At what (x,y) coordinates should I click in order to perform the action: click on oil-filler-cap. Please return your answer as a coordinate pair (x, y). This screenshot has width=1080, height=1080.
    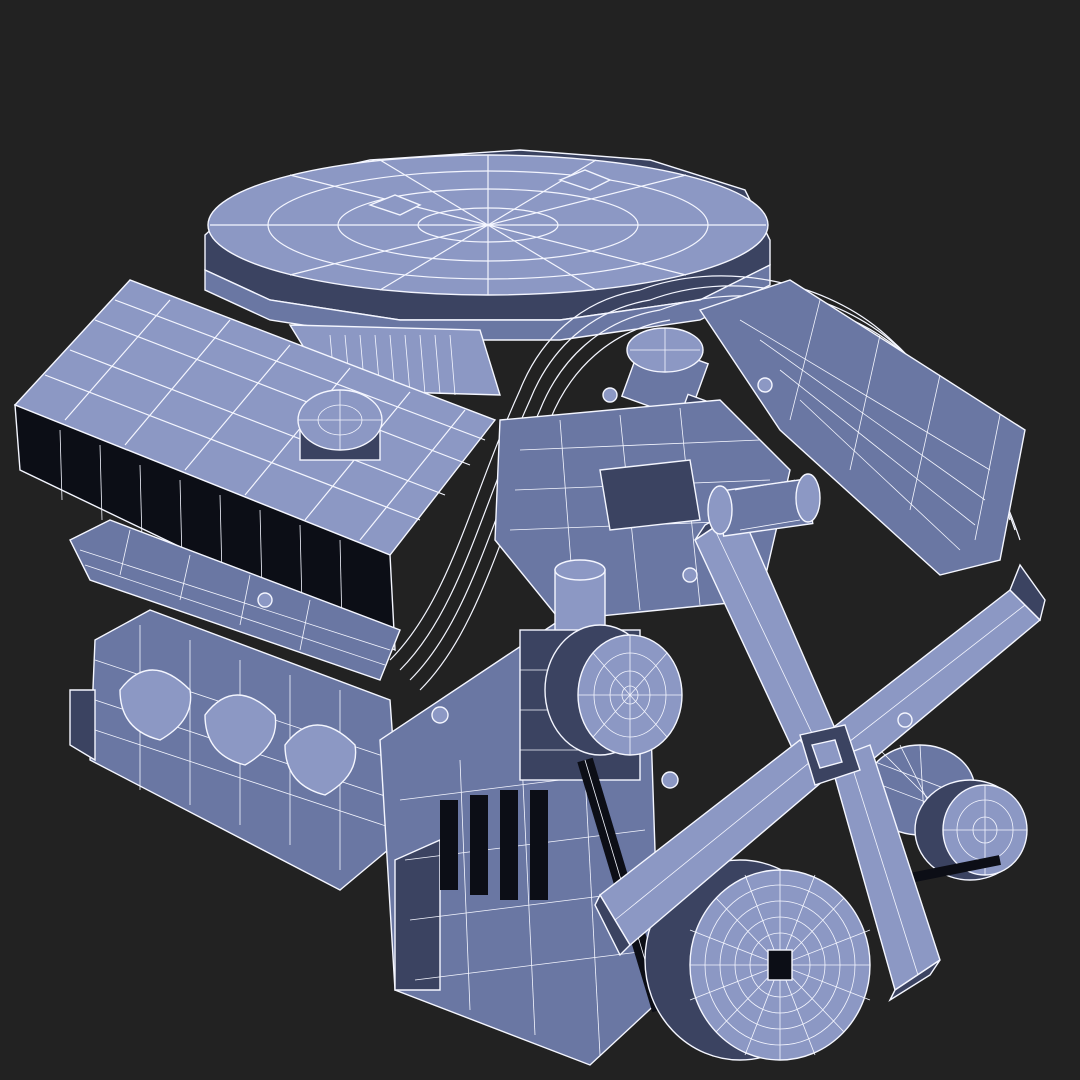
    Looking at the image, I should click on (340, 425).